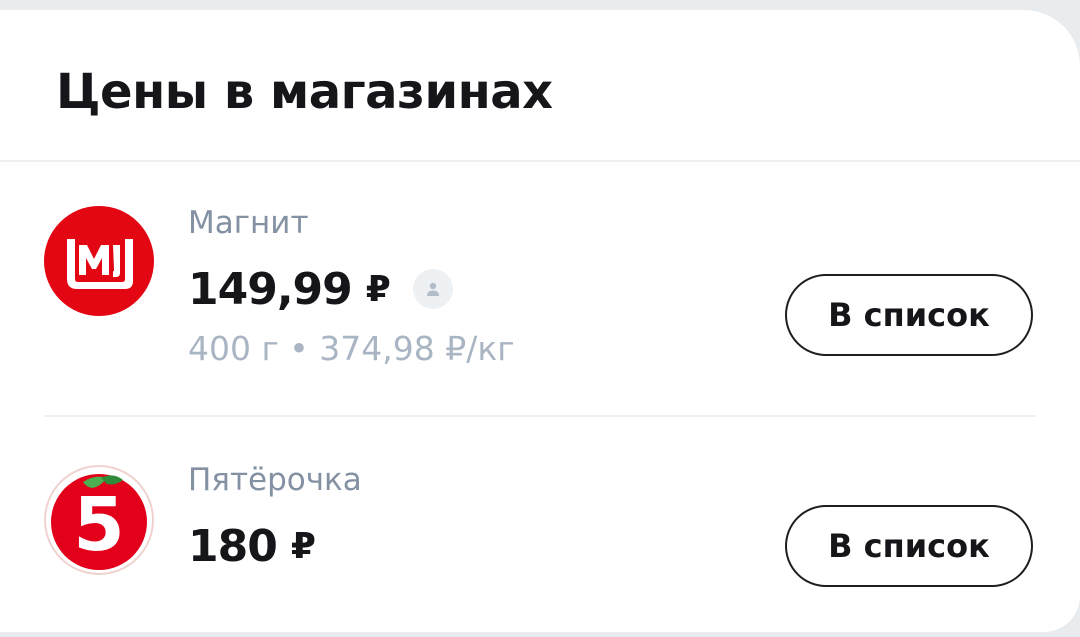 This screenshot has height=637, width=1080. Describe the element at coordinates (351, 348) in the screenshot. I see `unit-price: 400 г • 374,98 ₽/кг` at that location.